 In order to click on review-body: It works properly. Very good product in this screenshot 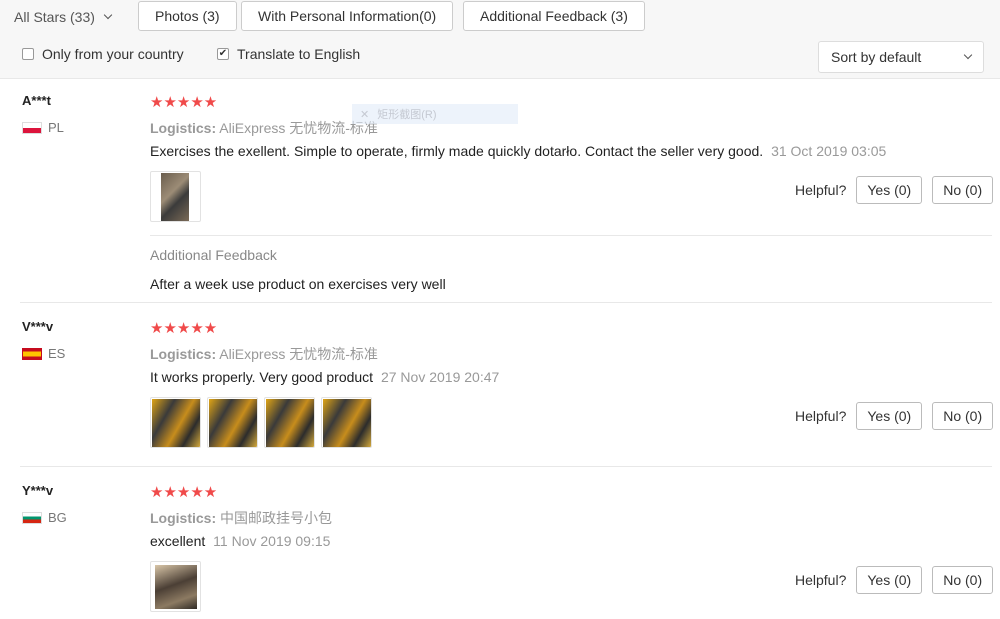, I will do `click(262, 377)`.